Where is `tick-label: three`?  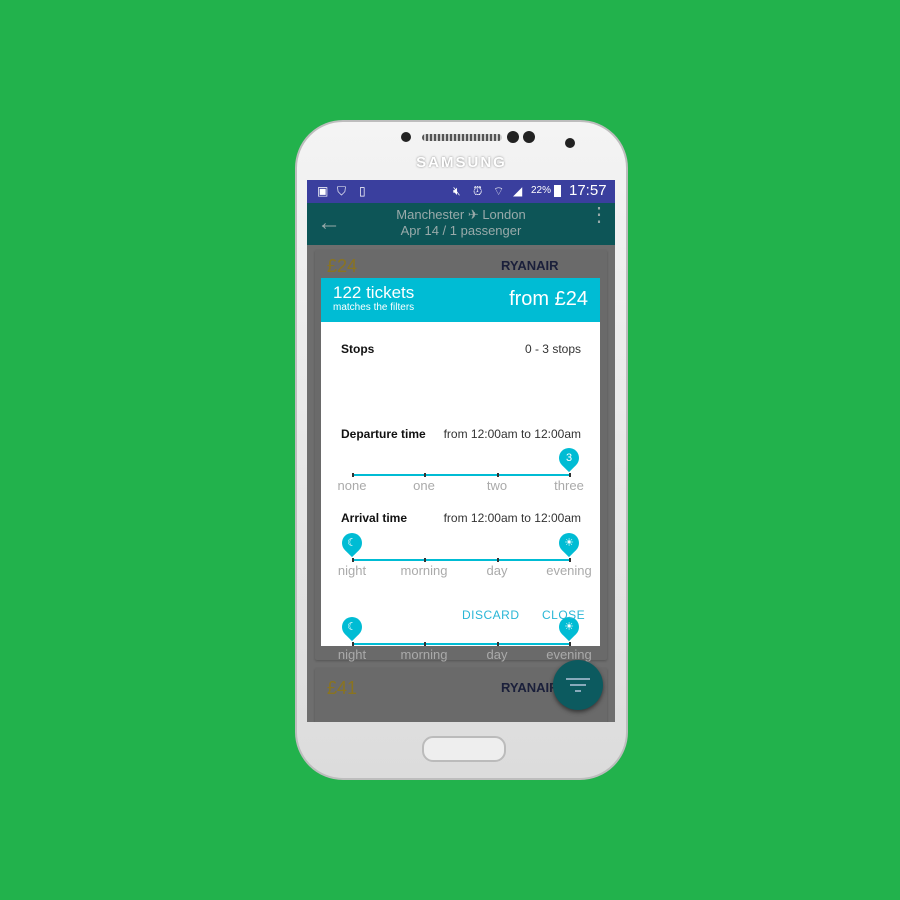
tick-label: three is located at coordinates (569, 485).